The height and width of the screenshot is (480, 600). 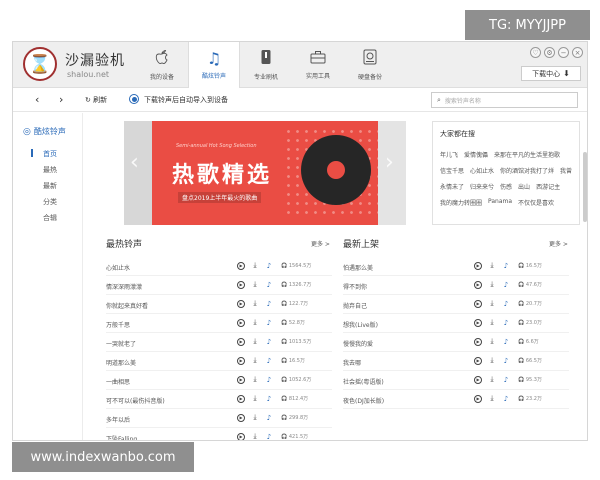 What do you see at coordinates (219, 399) in the screenshot?
I see `list-item: 可不可以(最伤抖音版) ▶ ⤓ ♪ 🎧 812.4万` at bounding box center [219, 399].